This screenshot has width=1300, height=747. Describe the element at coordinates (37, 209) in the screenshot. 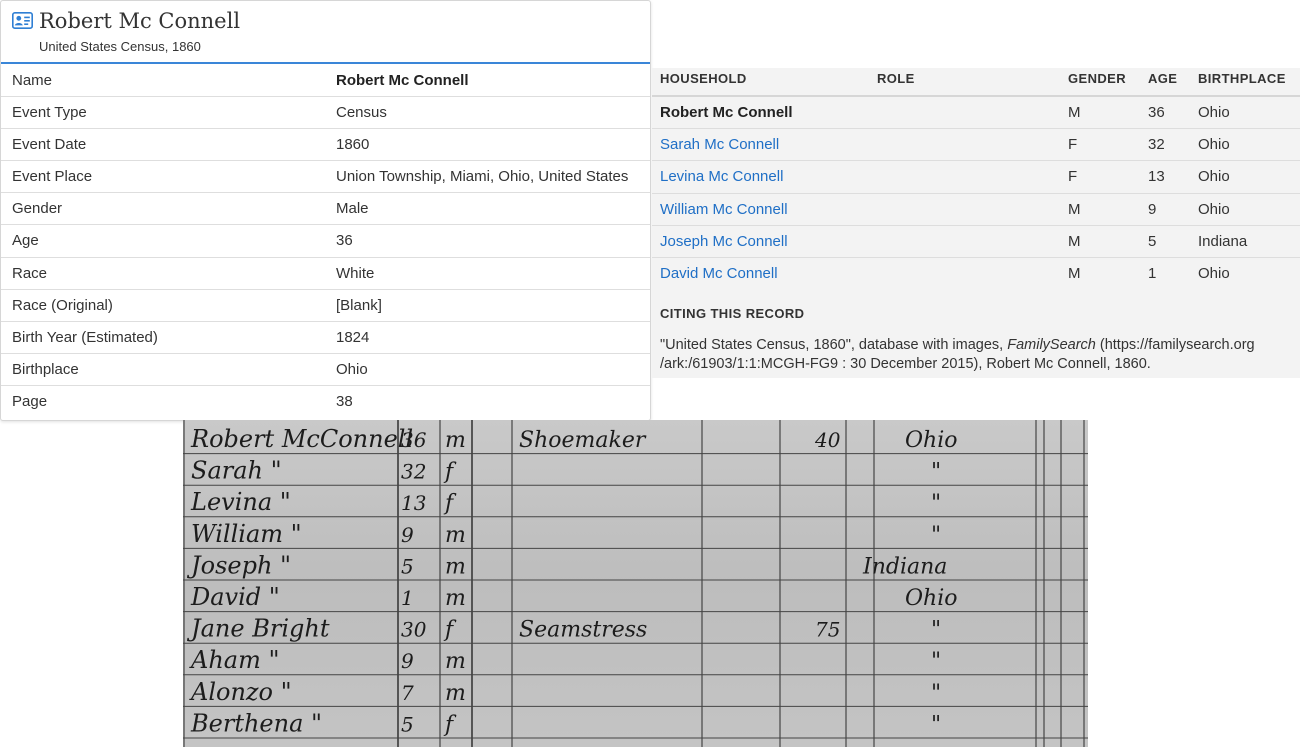

I see `fact-label: Gender` at that location.